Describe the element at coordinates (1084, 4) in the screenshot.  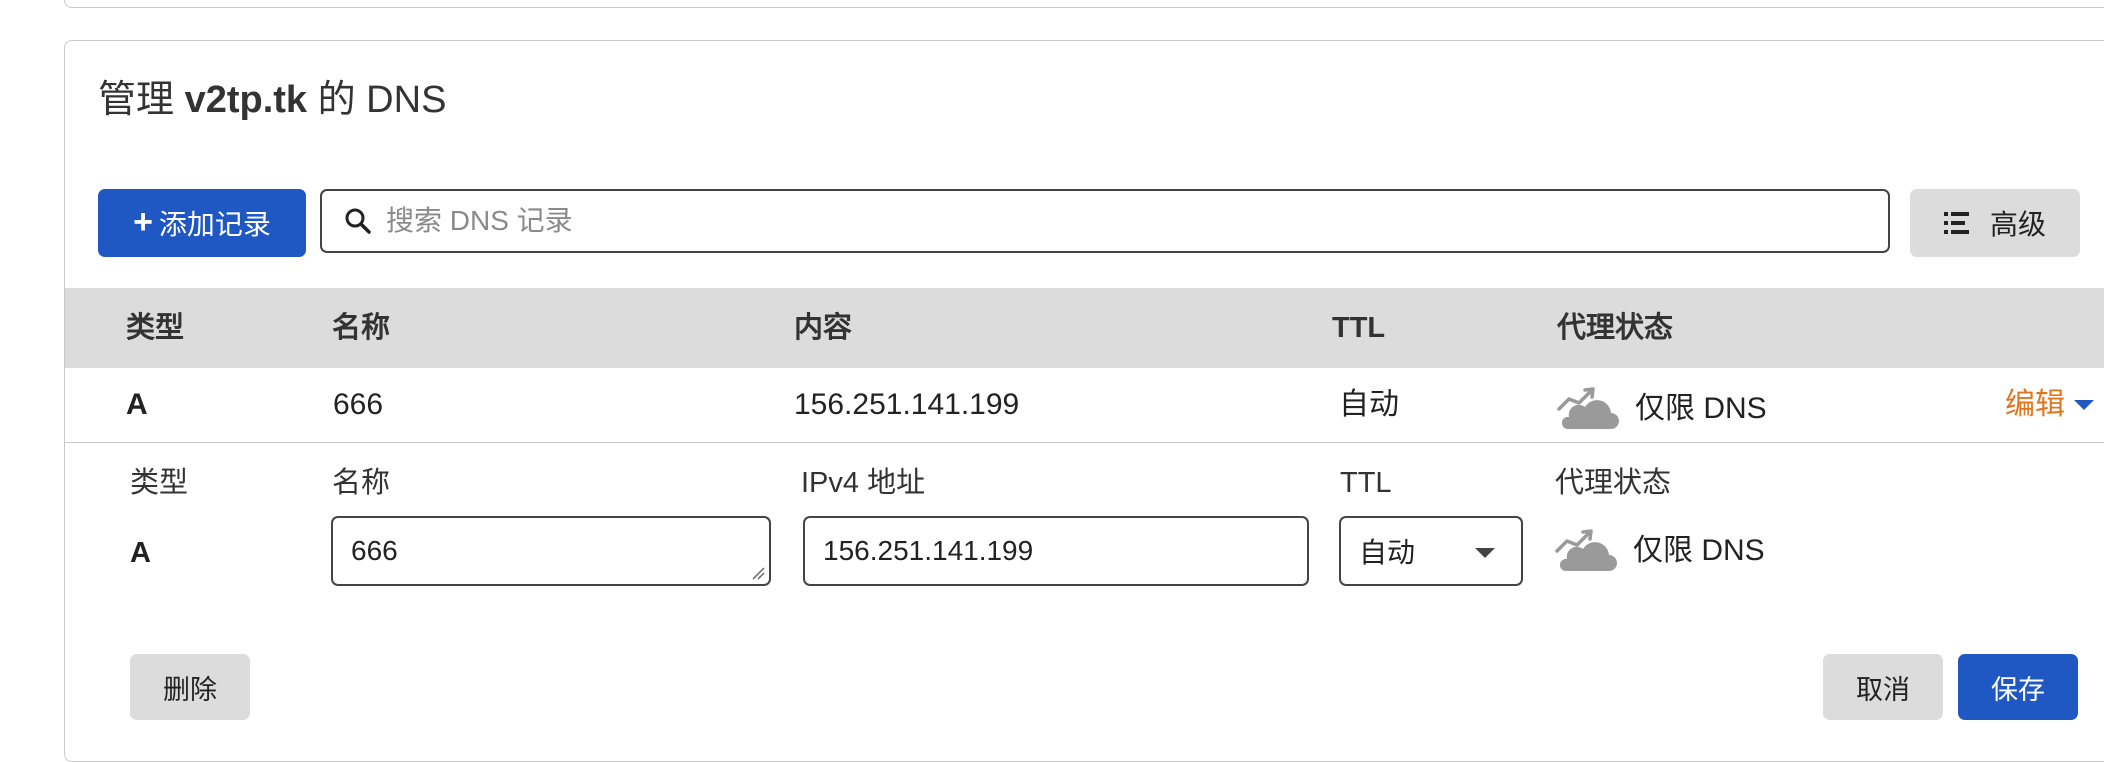
I see `previous-card` at that location.